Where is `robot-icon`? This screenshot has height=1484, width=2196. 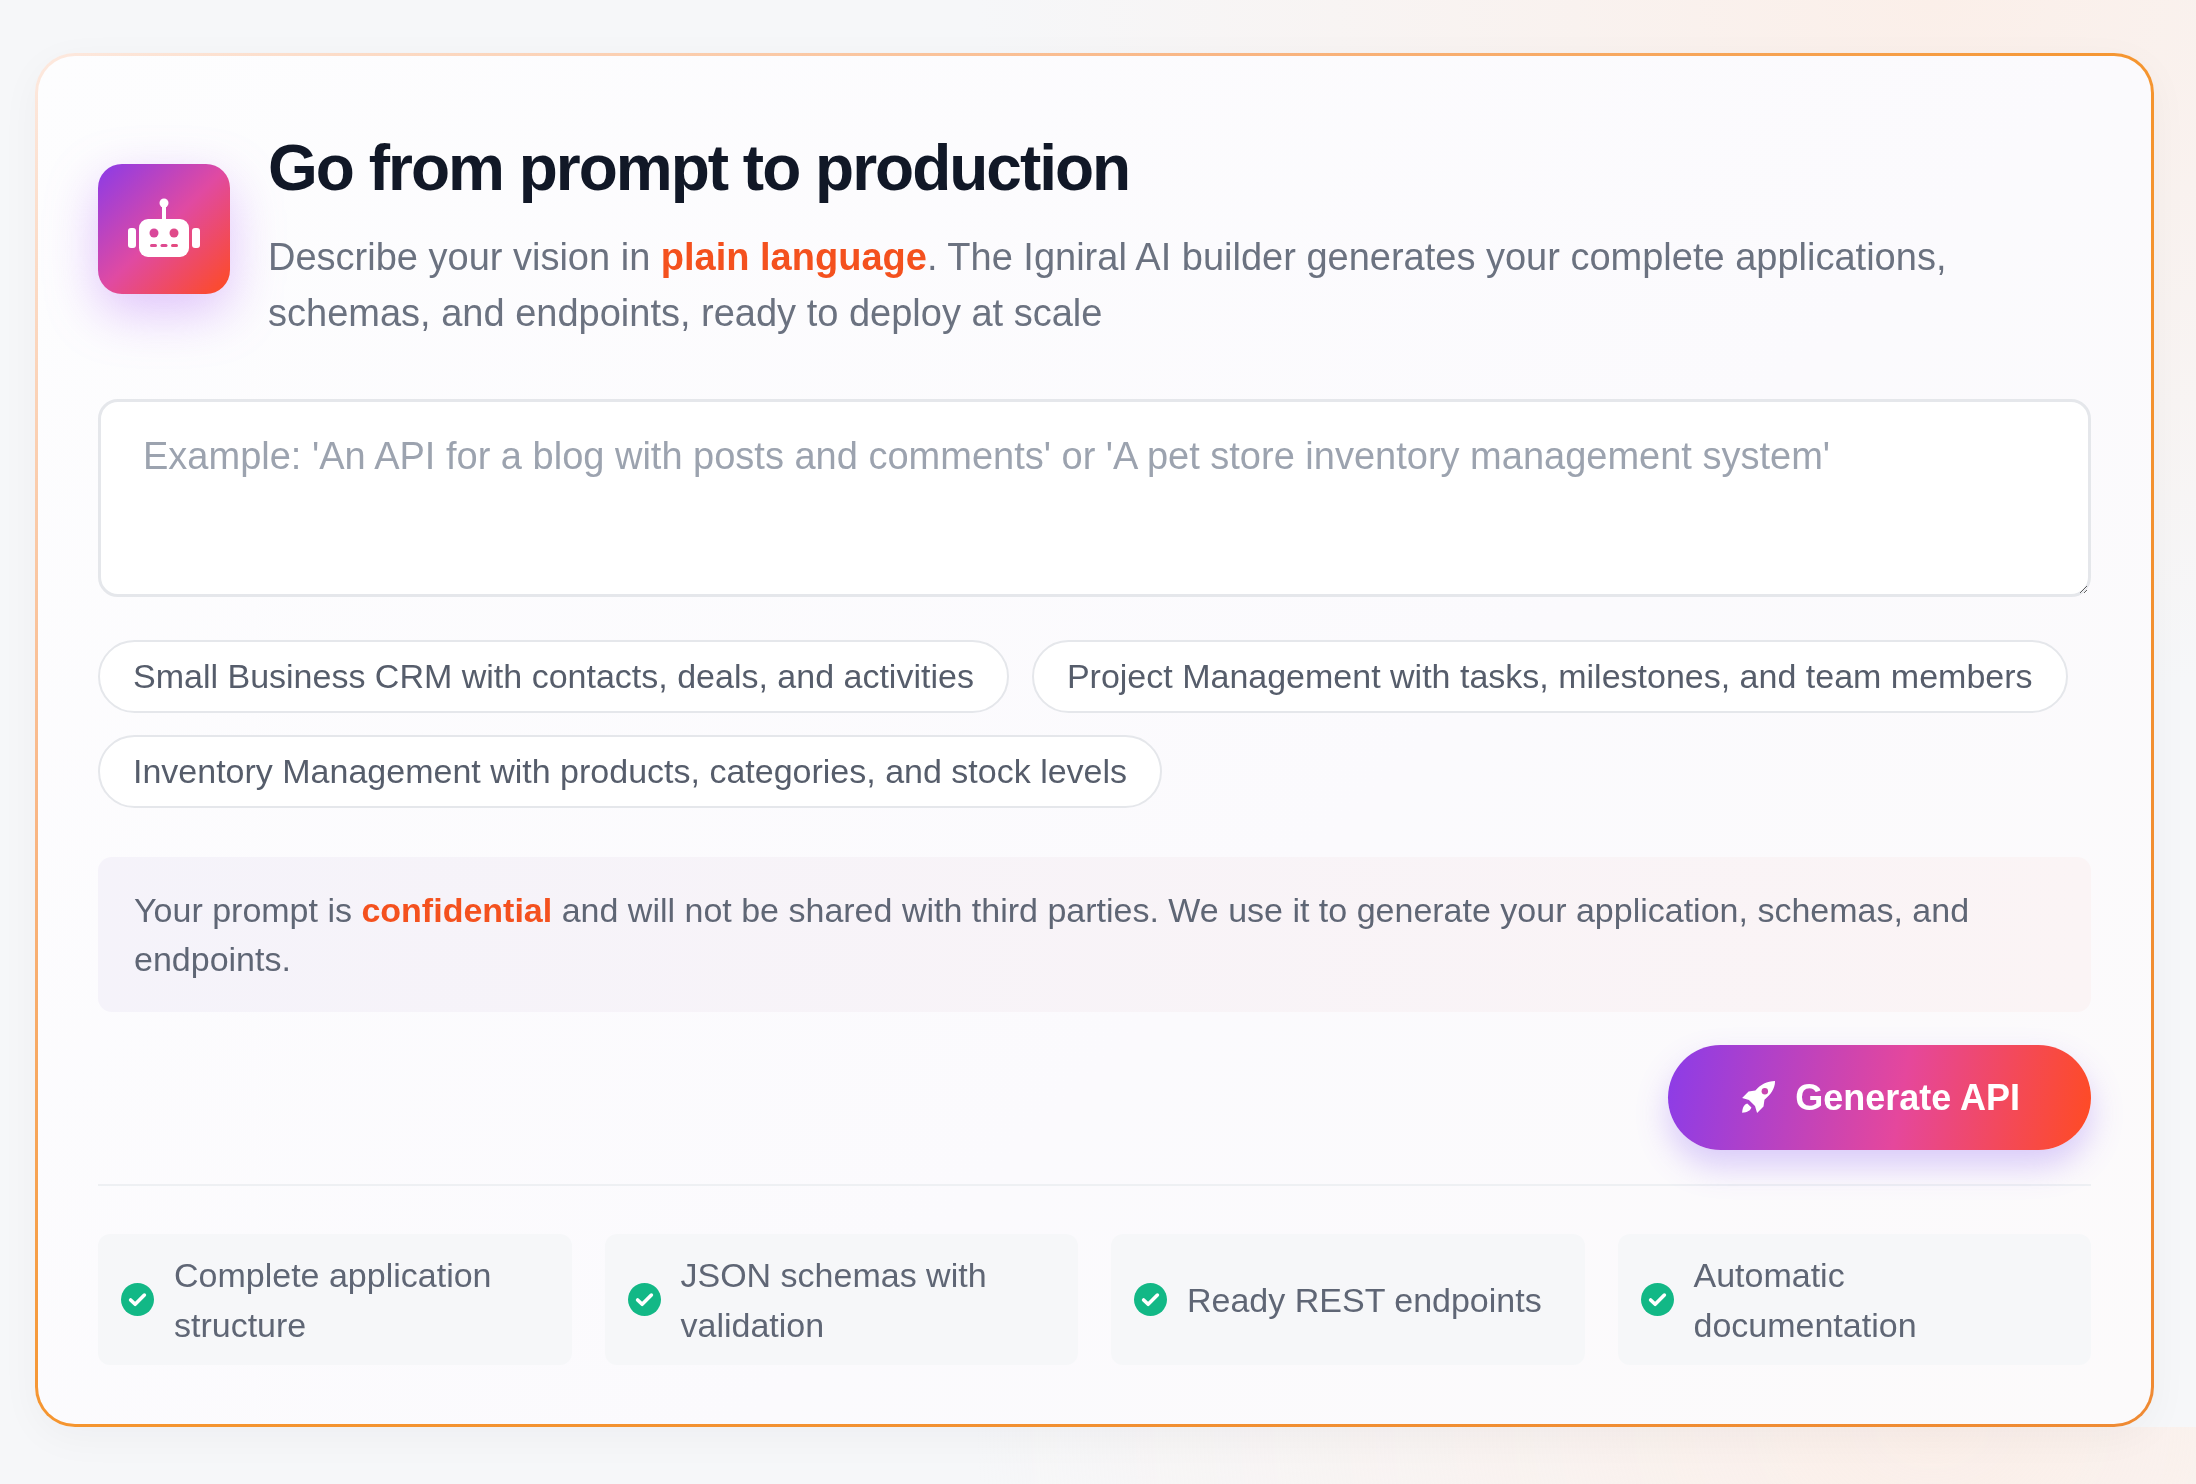 robot-icon is located at coordinates (164, 229).